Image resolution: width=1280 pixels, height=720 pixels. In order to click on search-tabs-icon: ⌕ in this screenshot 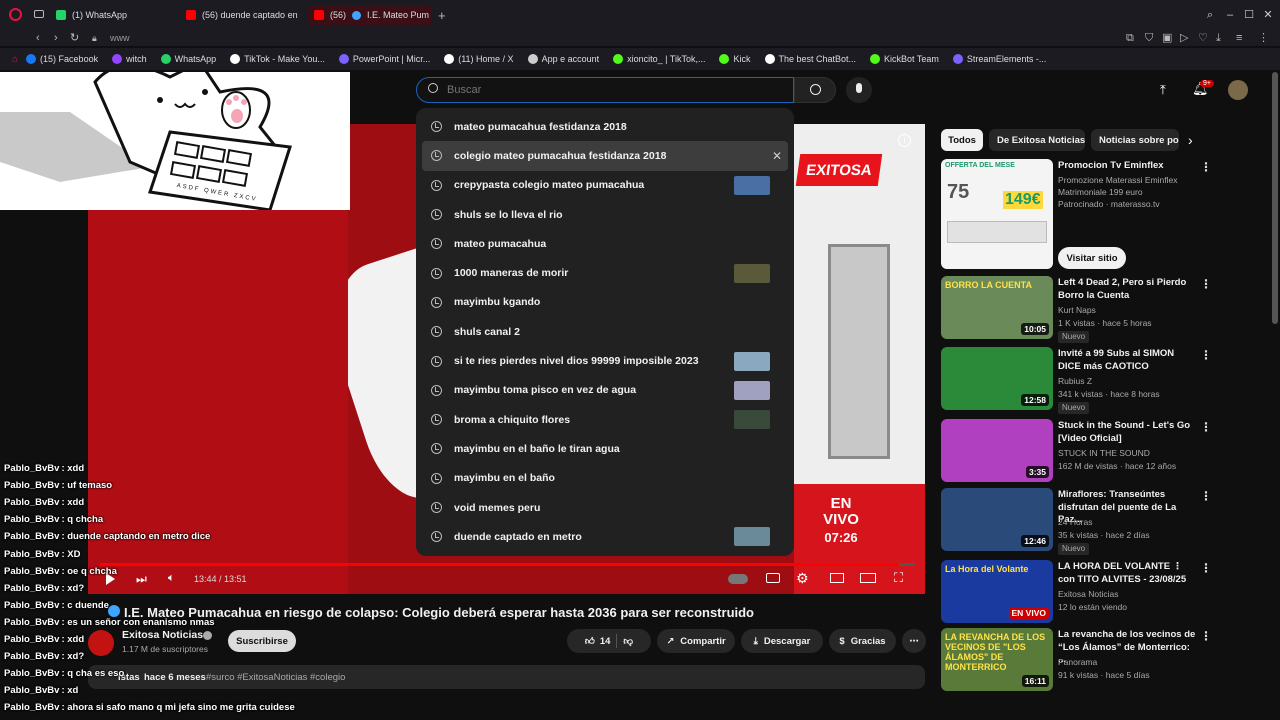, I will do `click(1210, 15)`.